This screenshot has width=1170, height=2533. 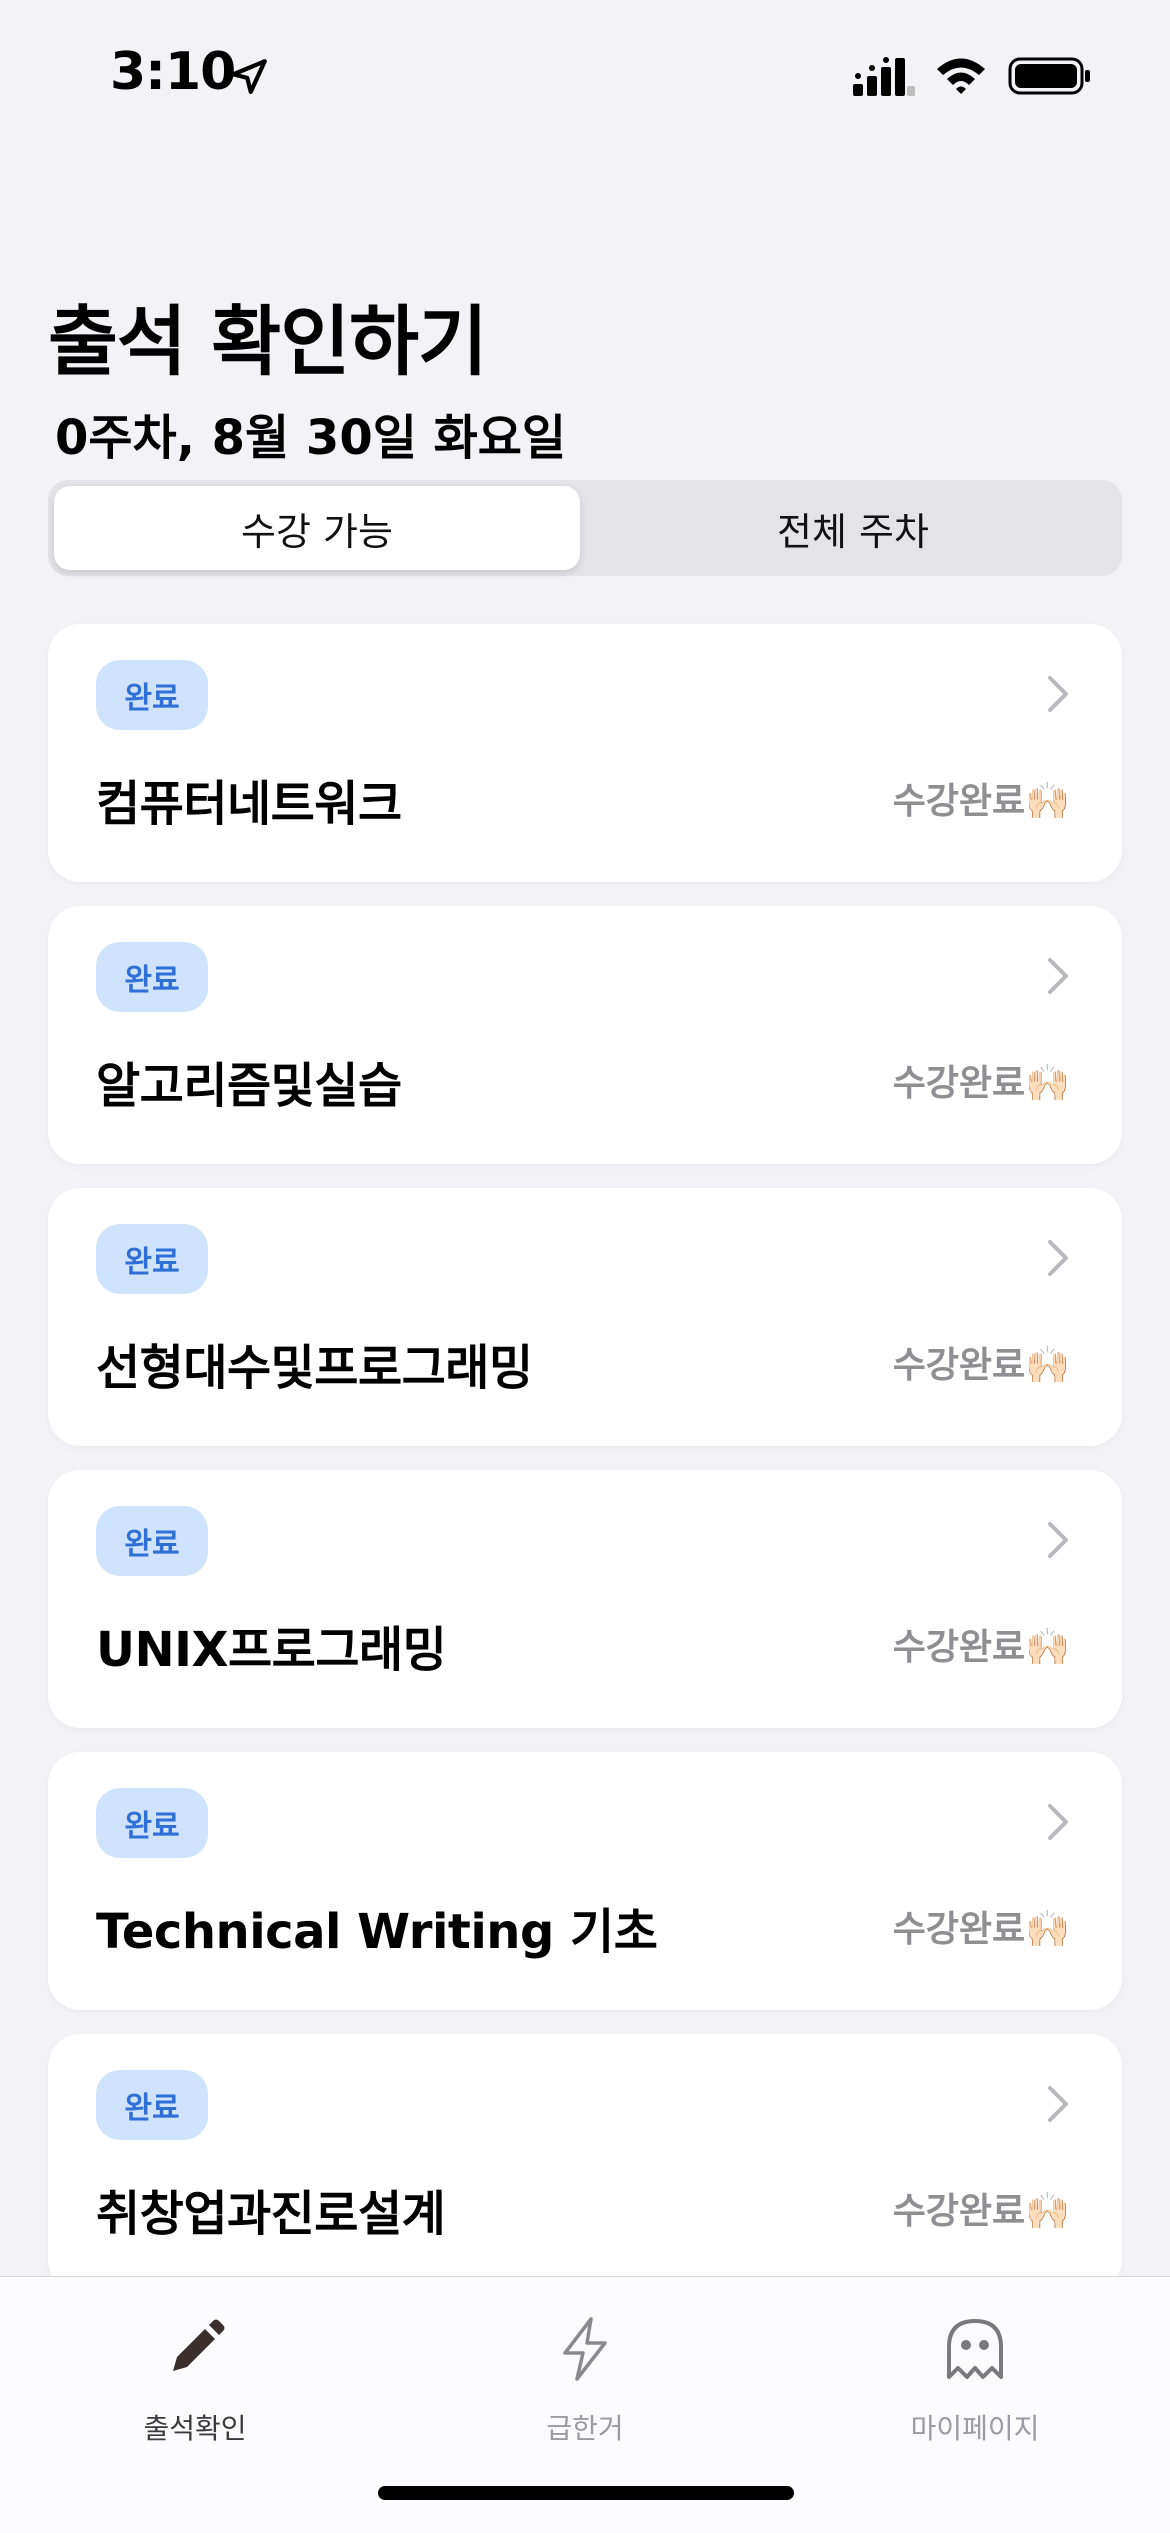 What do you see at coordinates (585, 1599) in the screenshot?
I see `course-card: 완료 UNIX프로그래밍 수강완료🙌🏻` at bounding box center [585, 1599].